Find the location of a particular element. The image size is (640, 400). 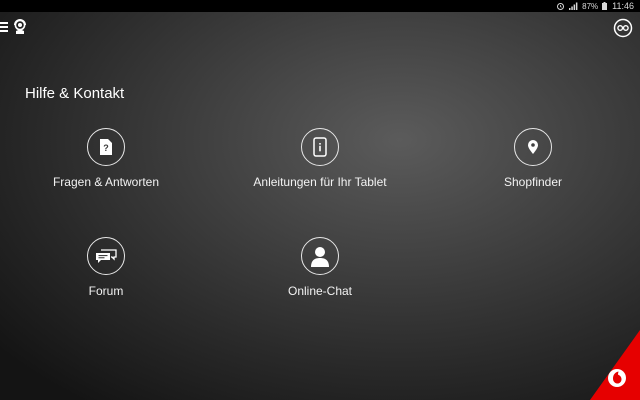

location-pin-icon is located at coordinates (533, 147).